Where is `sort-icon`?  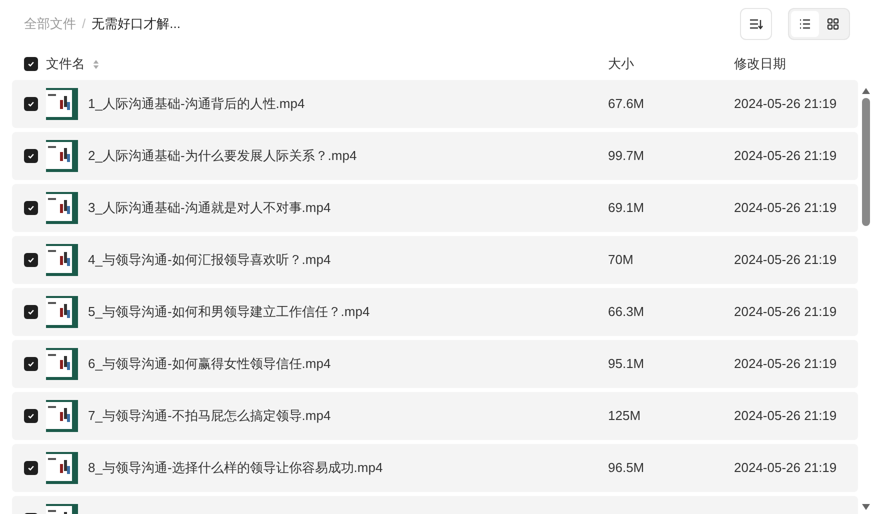 sort-icon is located at coordinates (756, 24).